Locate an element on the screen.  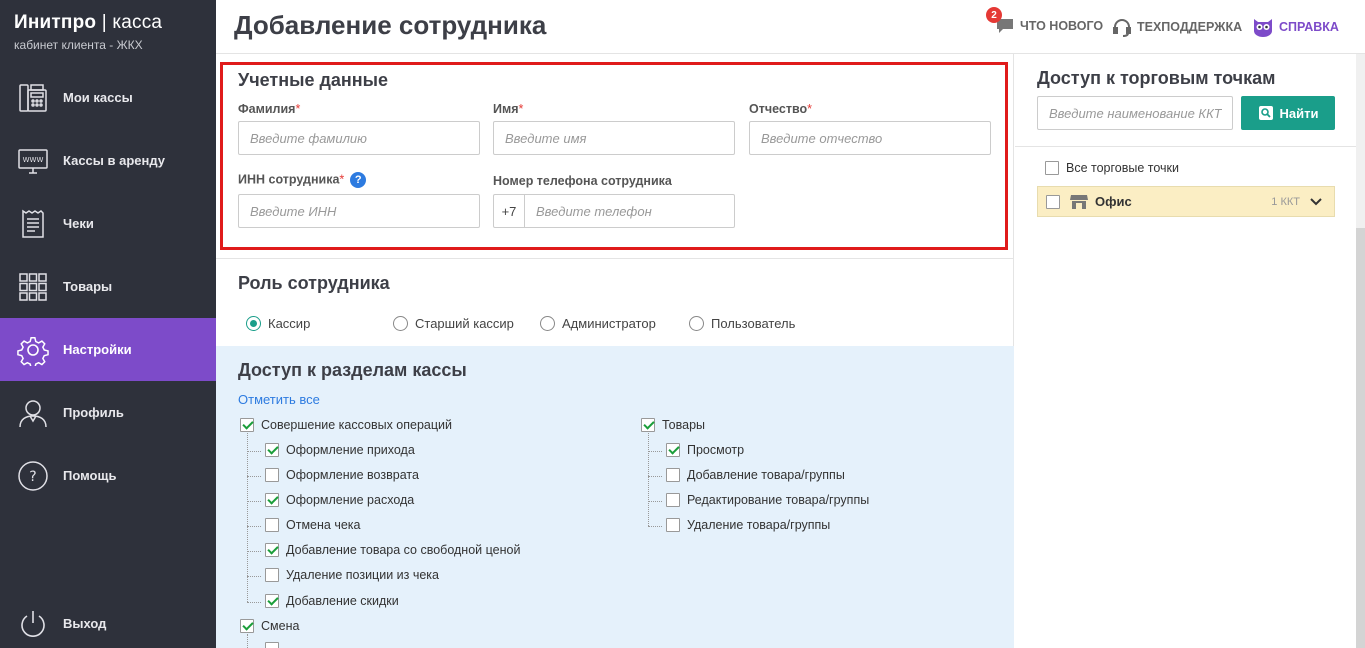
page-title: Добавление сотрудника is located at coordinates (390, 25).